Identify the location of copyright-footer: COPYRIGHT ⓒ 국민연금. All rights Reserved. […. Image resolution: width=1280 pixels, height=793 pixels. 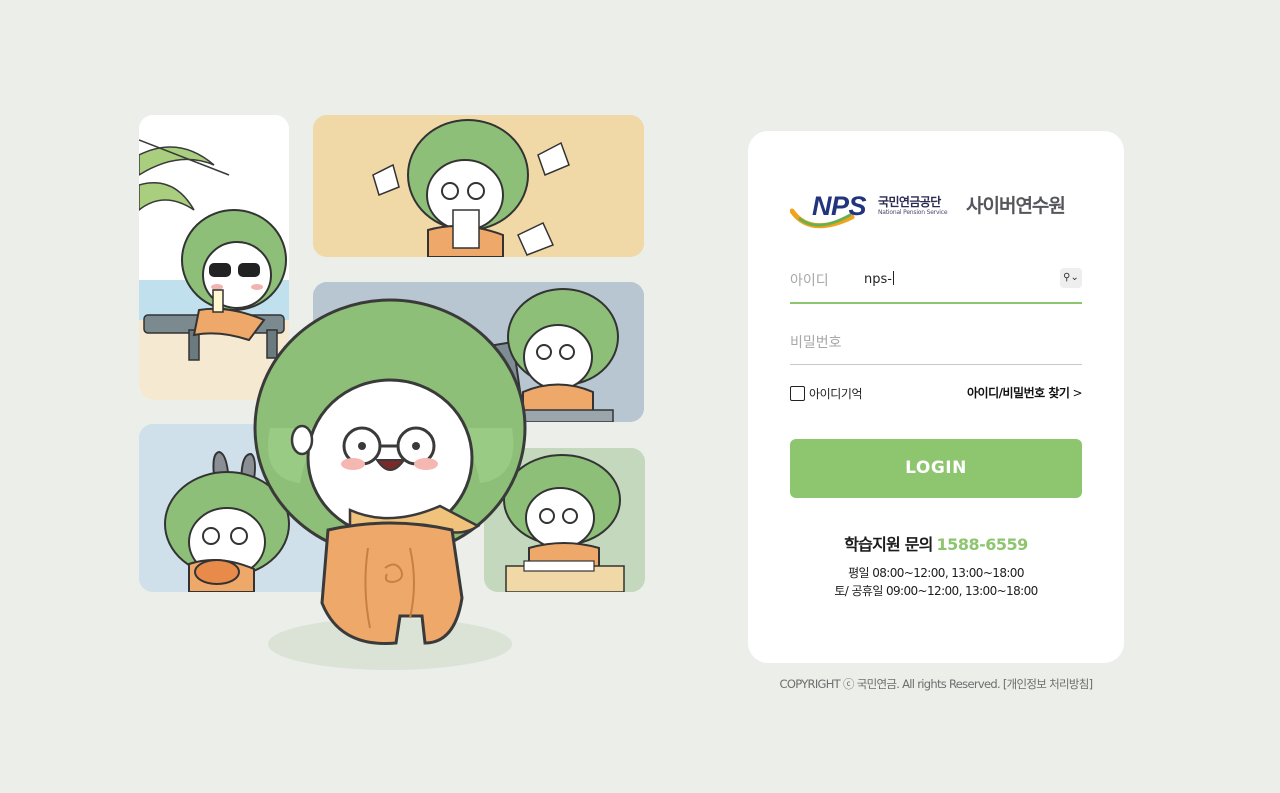
(936, 684).